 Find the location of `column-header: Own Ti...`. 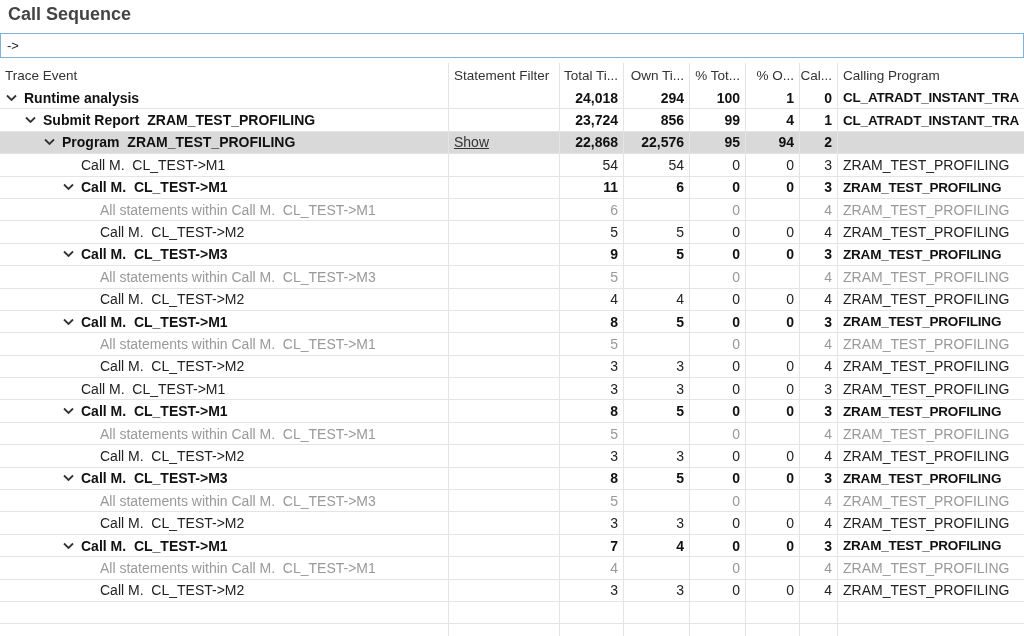

column-header: Own Ti... is located at coordinates (657, 75).